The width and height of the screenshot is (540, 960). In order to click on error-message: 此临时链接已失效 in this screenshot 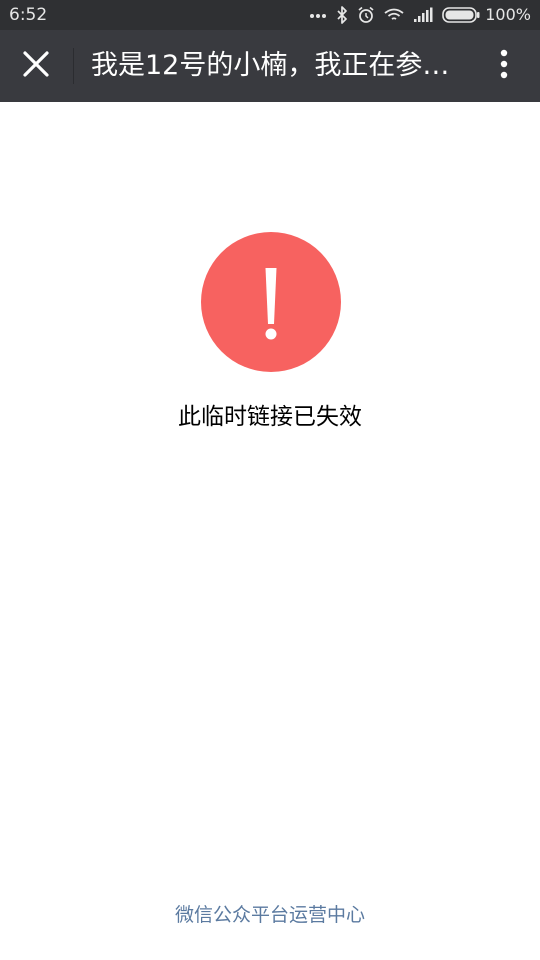, I will do `click(270, 417)`.